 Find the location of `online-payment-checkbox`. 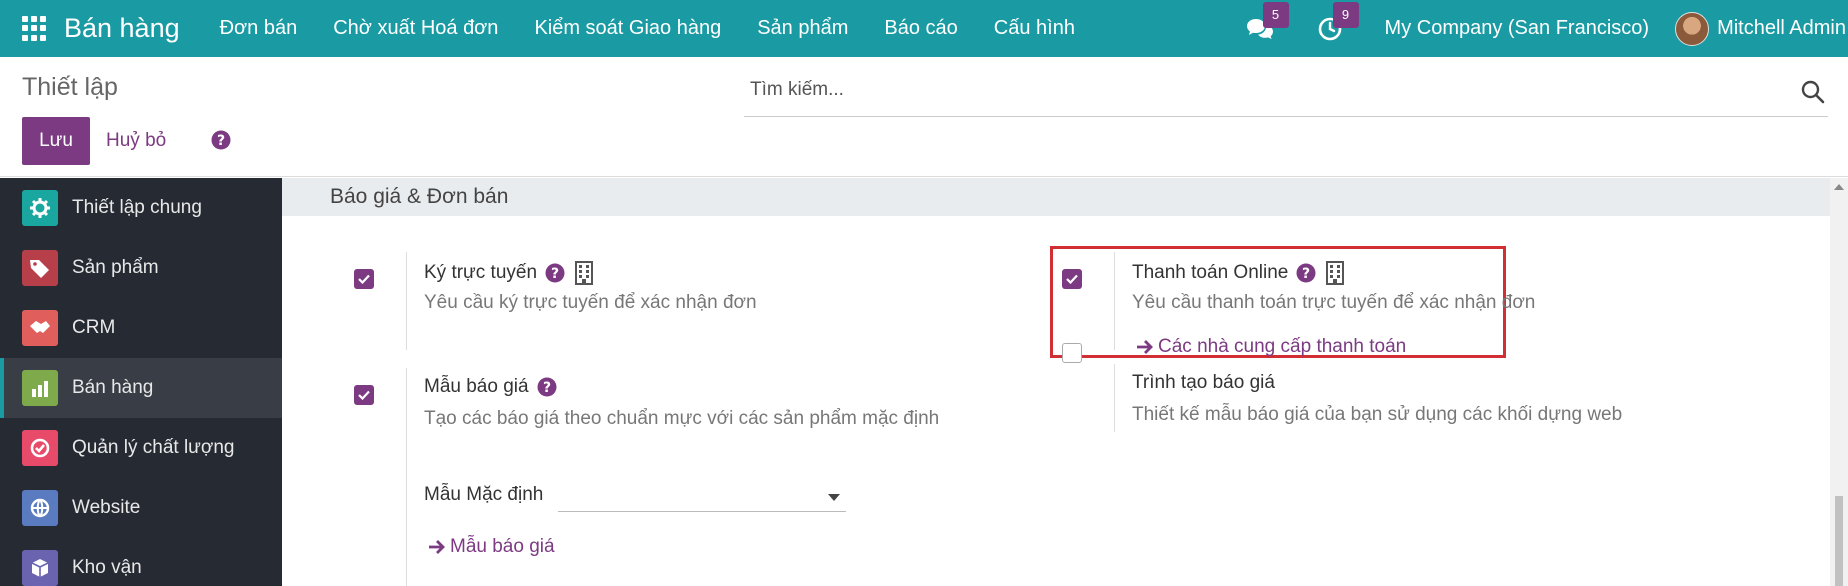

online-payment-checkbox is located at coordinates (1072, 279).